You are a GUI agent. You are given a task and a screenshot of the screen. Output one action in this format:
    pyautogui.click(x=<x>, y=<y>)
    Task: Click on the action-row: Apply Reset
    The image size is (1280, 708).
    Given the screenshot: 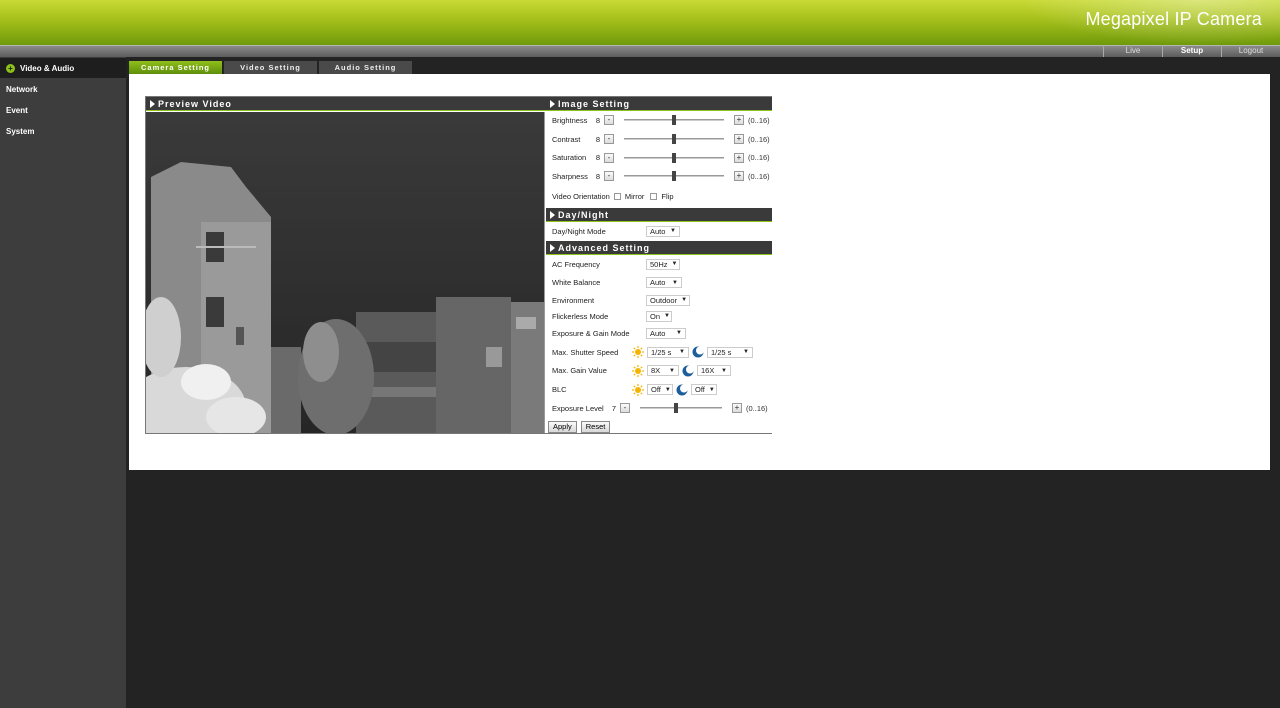 What is the action you would take?
    pyautogui.click(x=659, y=427)
    